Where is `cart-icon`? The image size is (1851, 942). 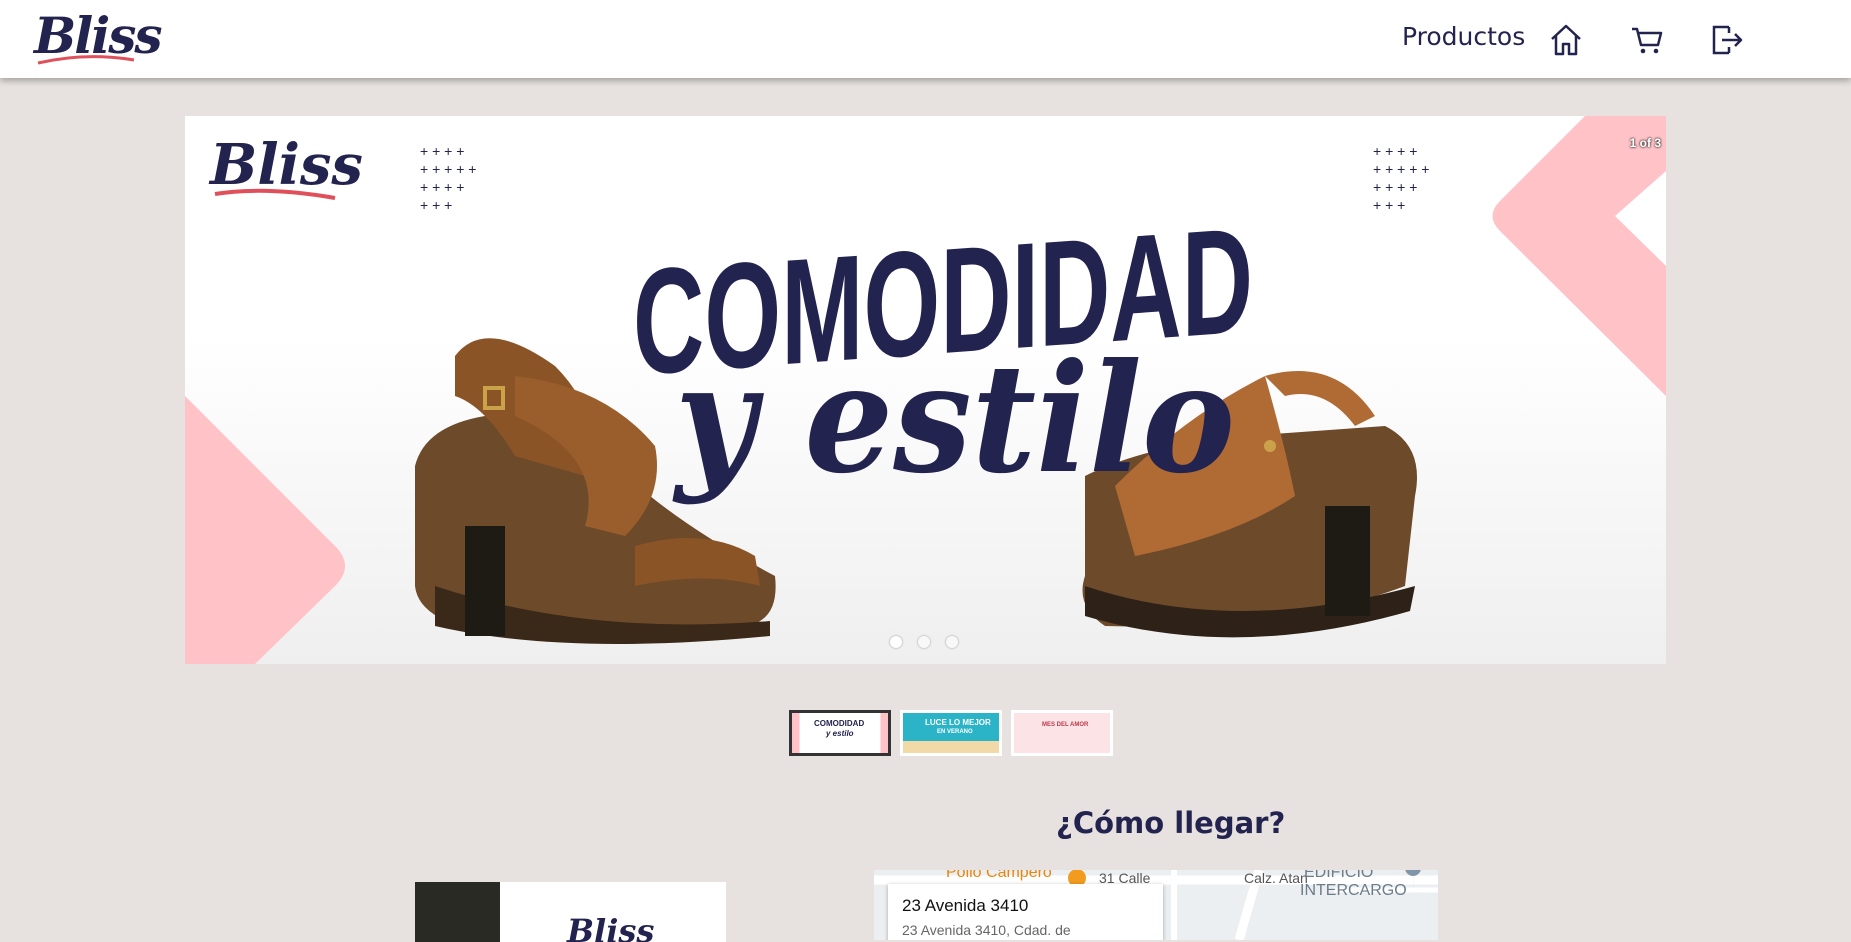
cart-icon is located at coordinates (1647, 40).